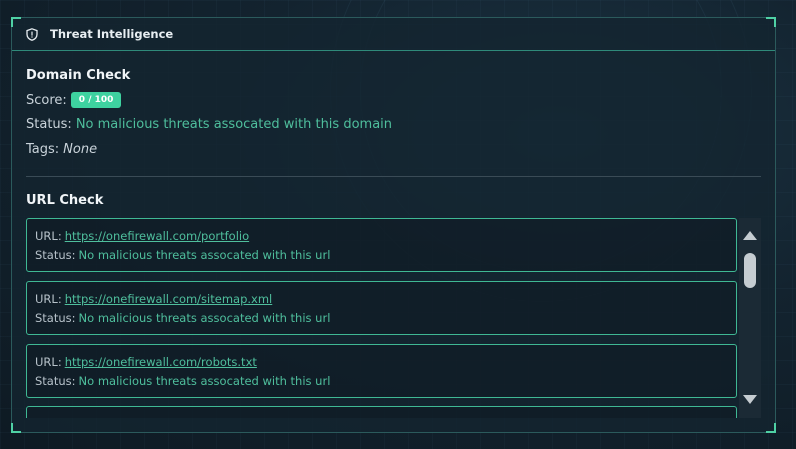  What do you see at coordinates (381, 412) in the screenshot?
I see `url-card` at bounding box center [381, 412].